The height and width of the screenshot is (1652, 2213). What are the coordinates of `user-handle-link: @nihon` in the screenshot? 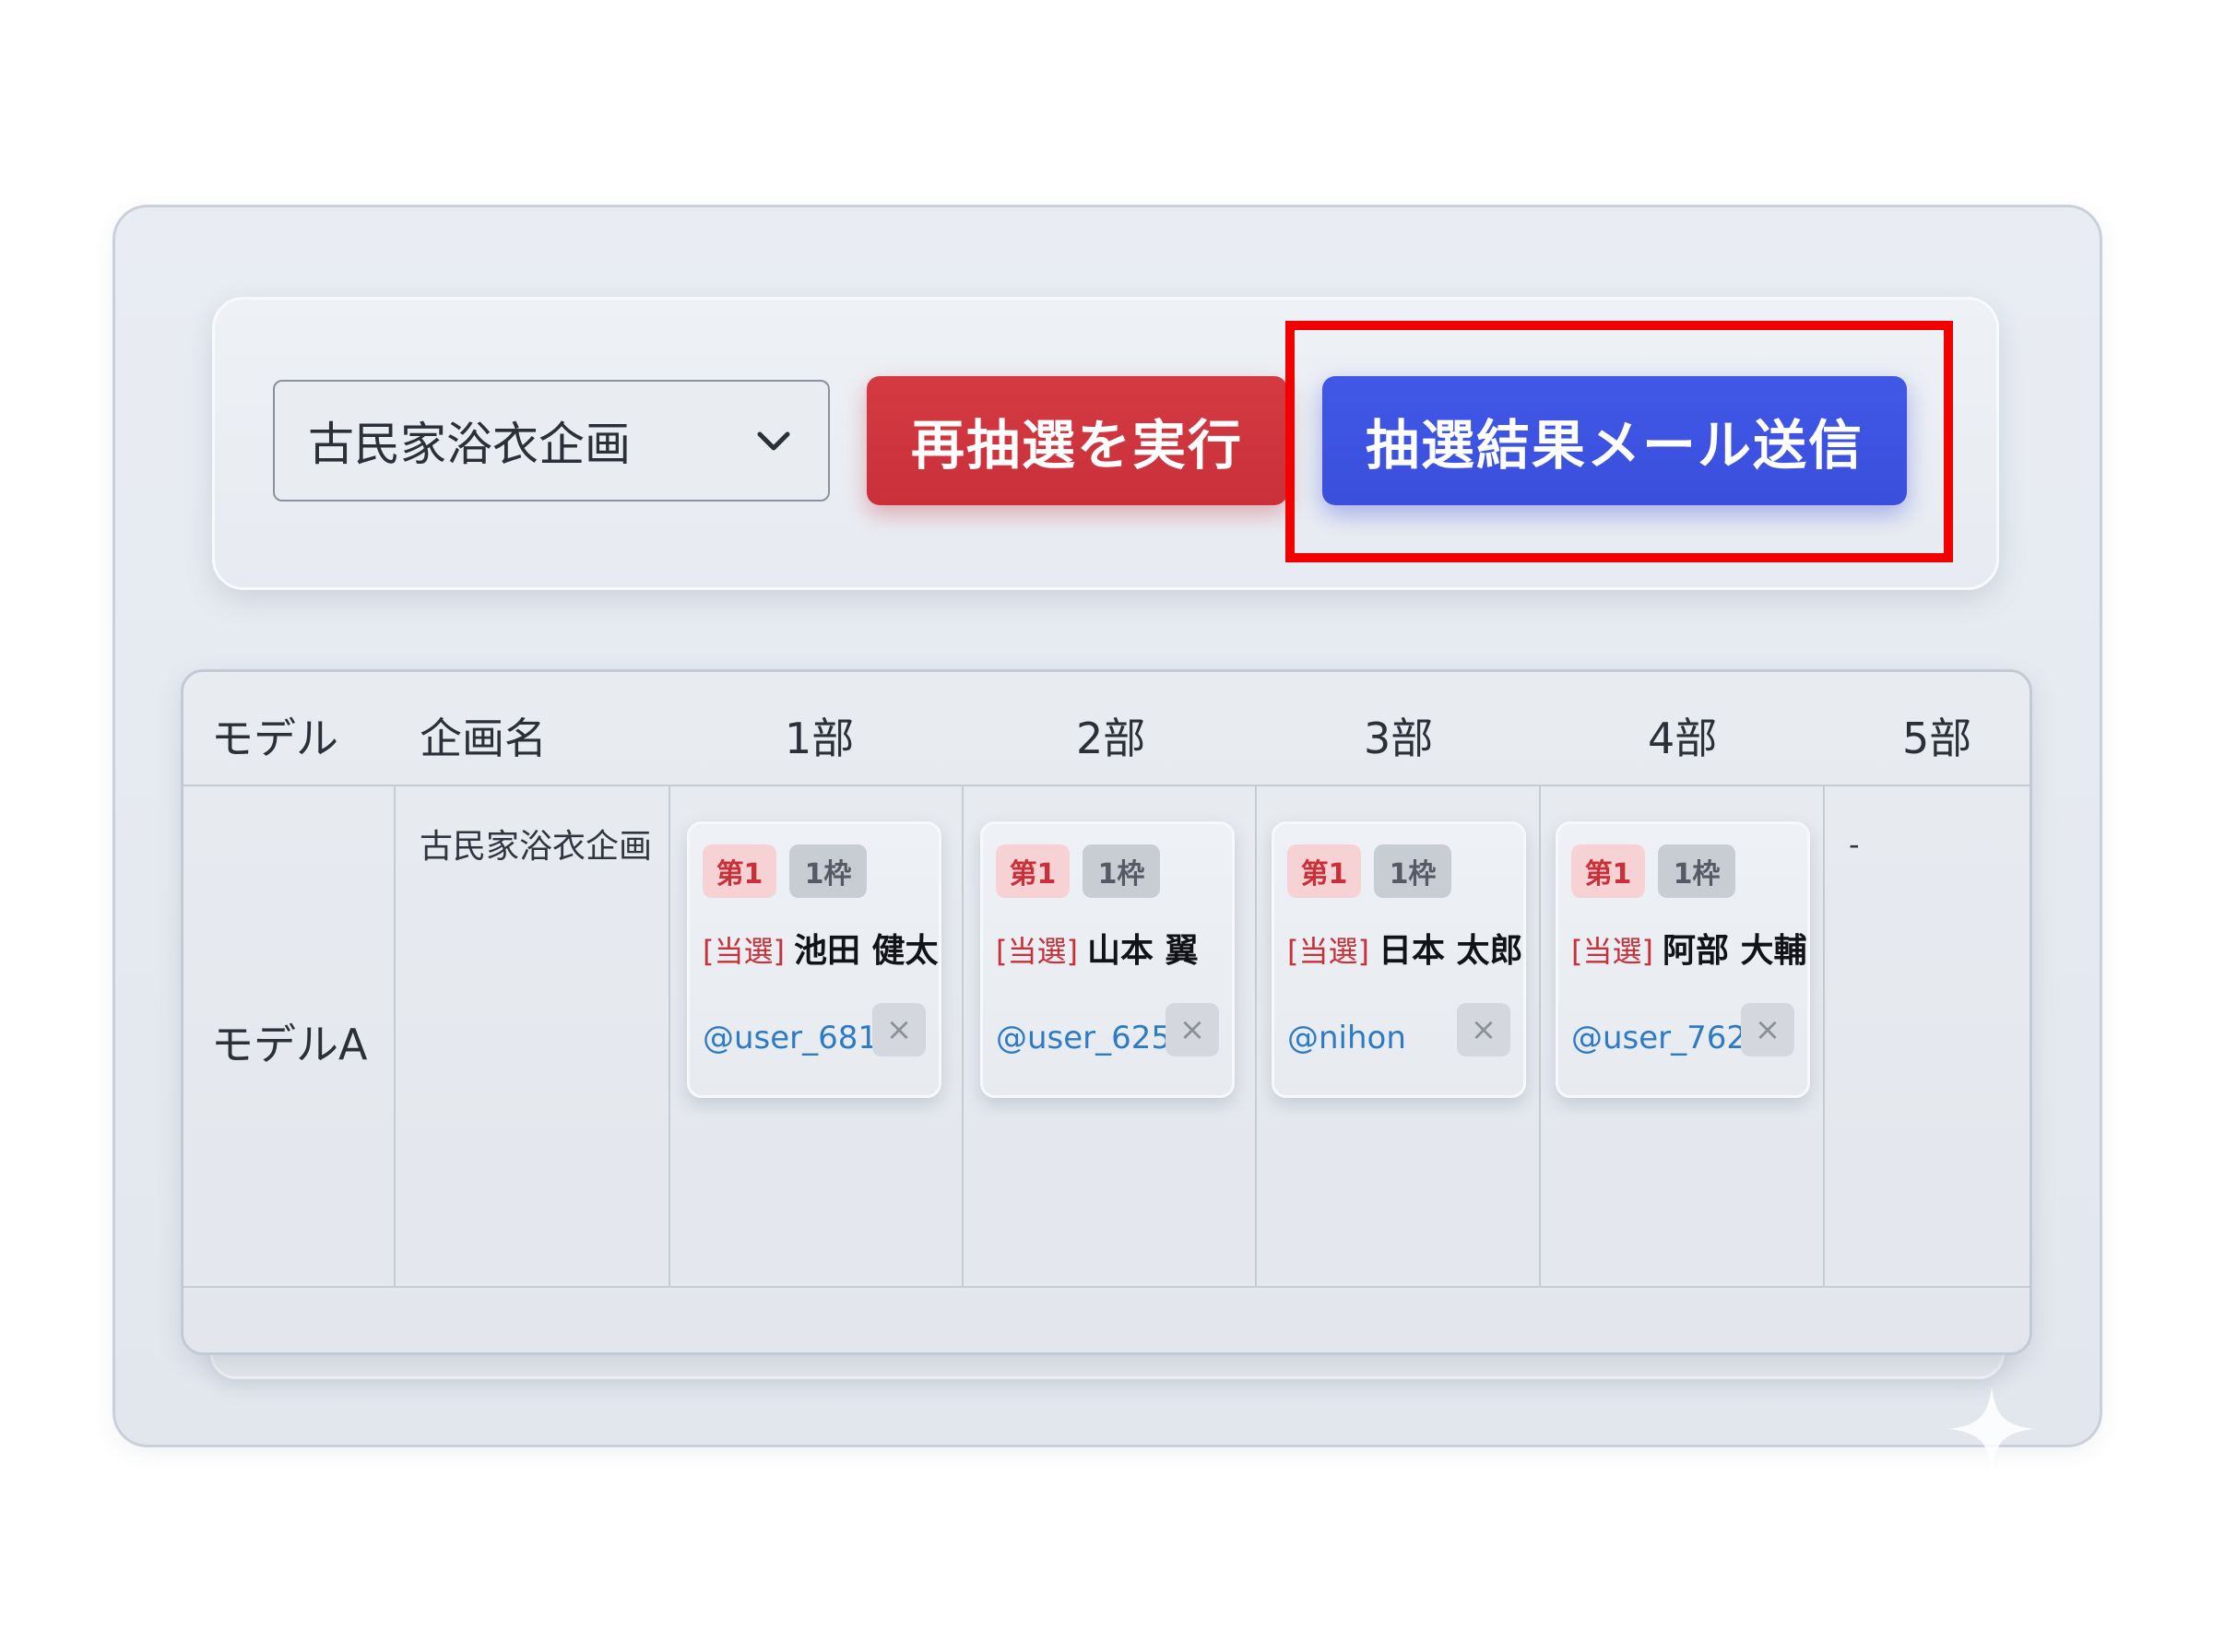 It's located at (1346, 1038).